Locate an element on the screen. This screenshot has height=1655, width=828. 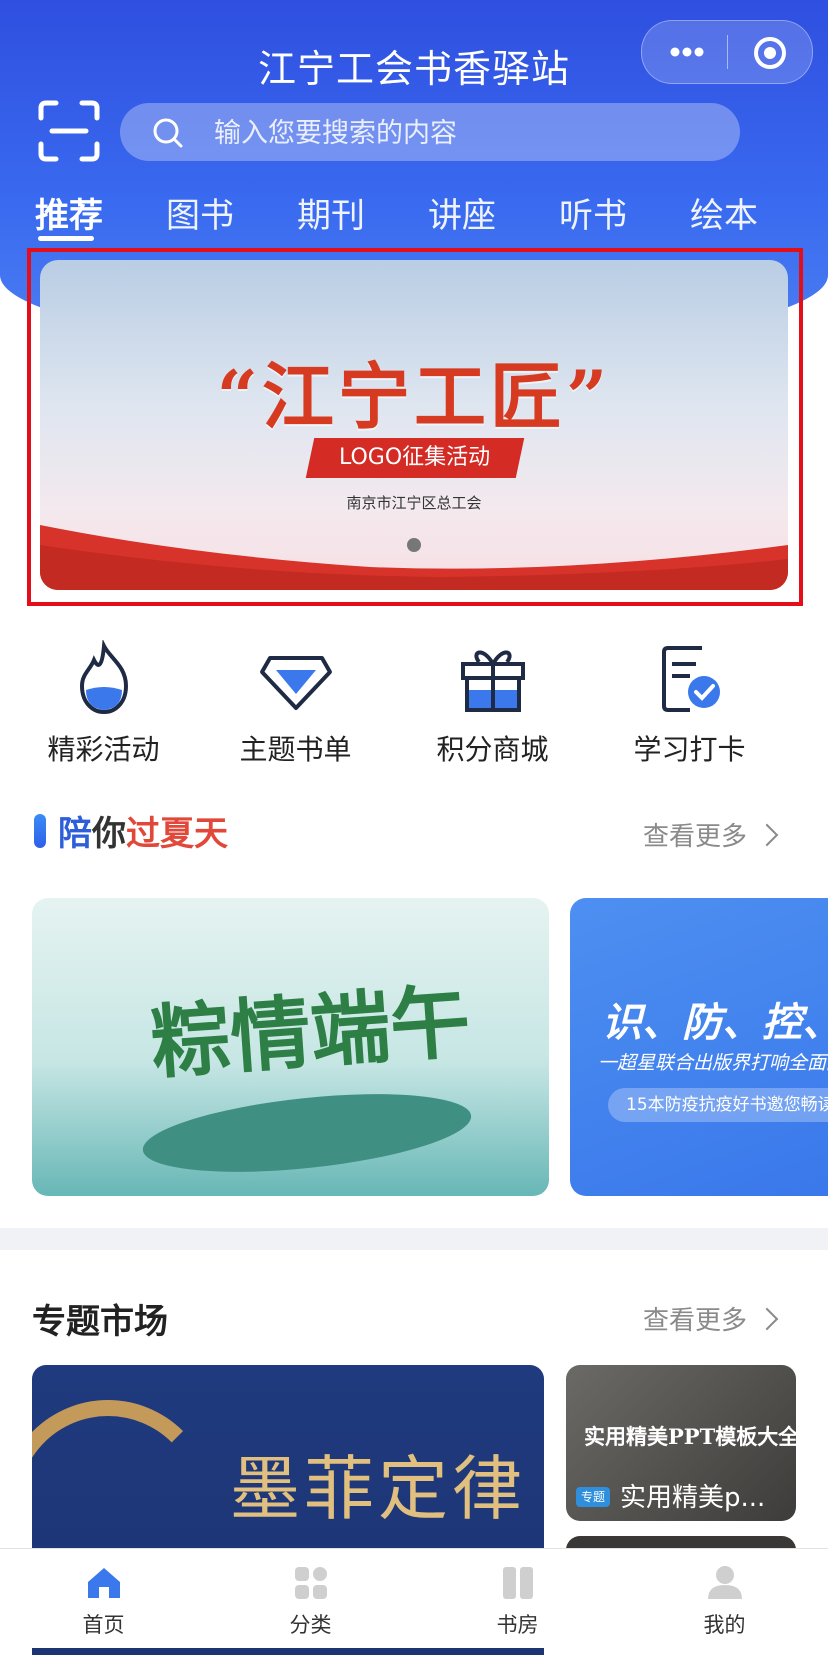
nav-label: 首页 is located at coordinates (103, 1625).